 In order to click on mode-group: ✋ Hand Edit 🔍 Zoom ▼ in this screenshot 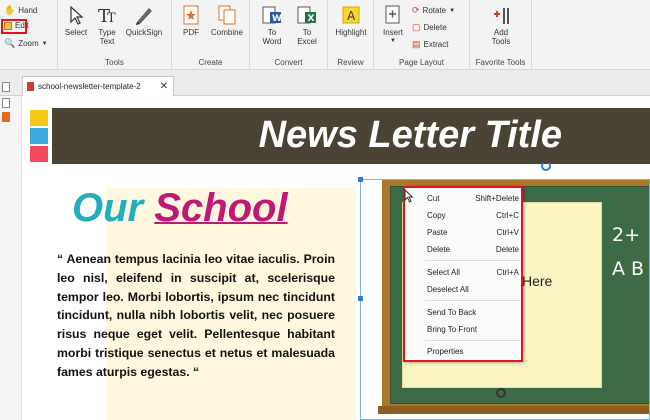, I will do `click(29, 35)`.